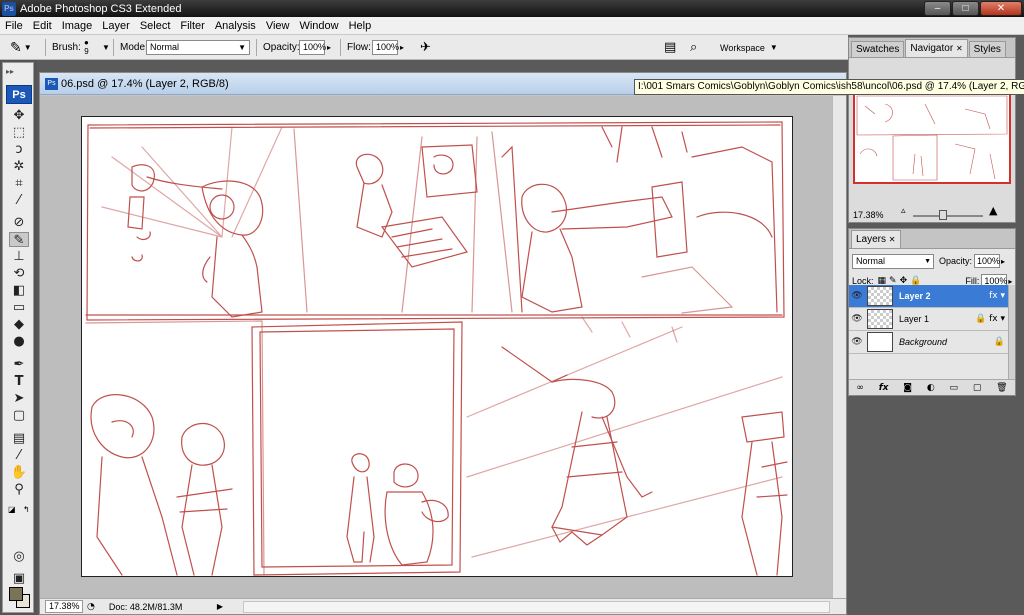 The height and width of the screenshot is (615, 1024). Describe the element at coordinates (19, 472) in the screenshot. I see `hand-tool-icon: ✋` at that location.